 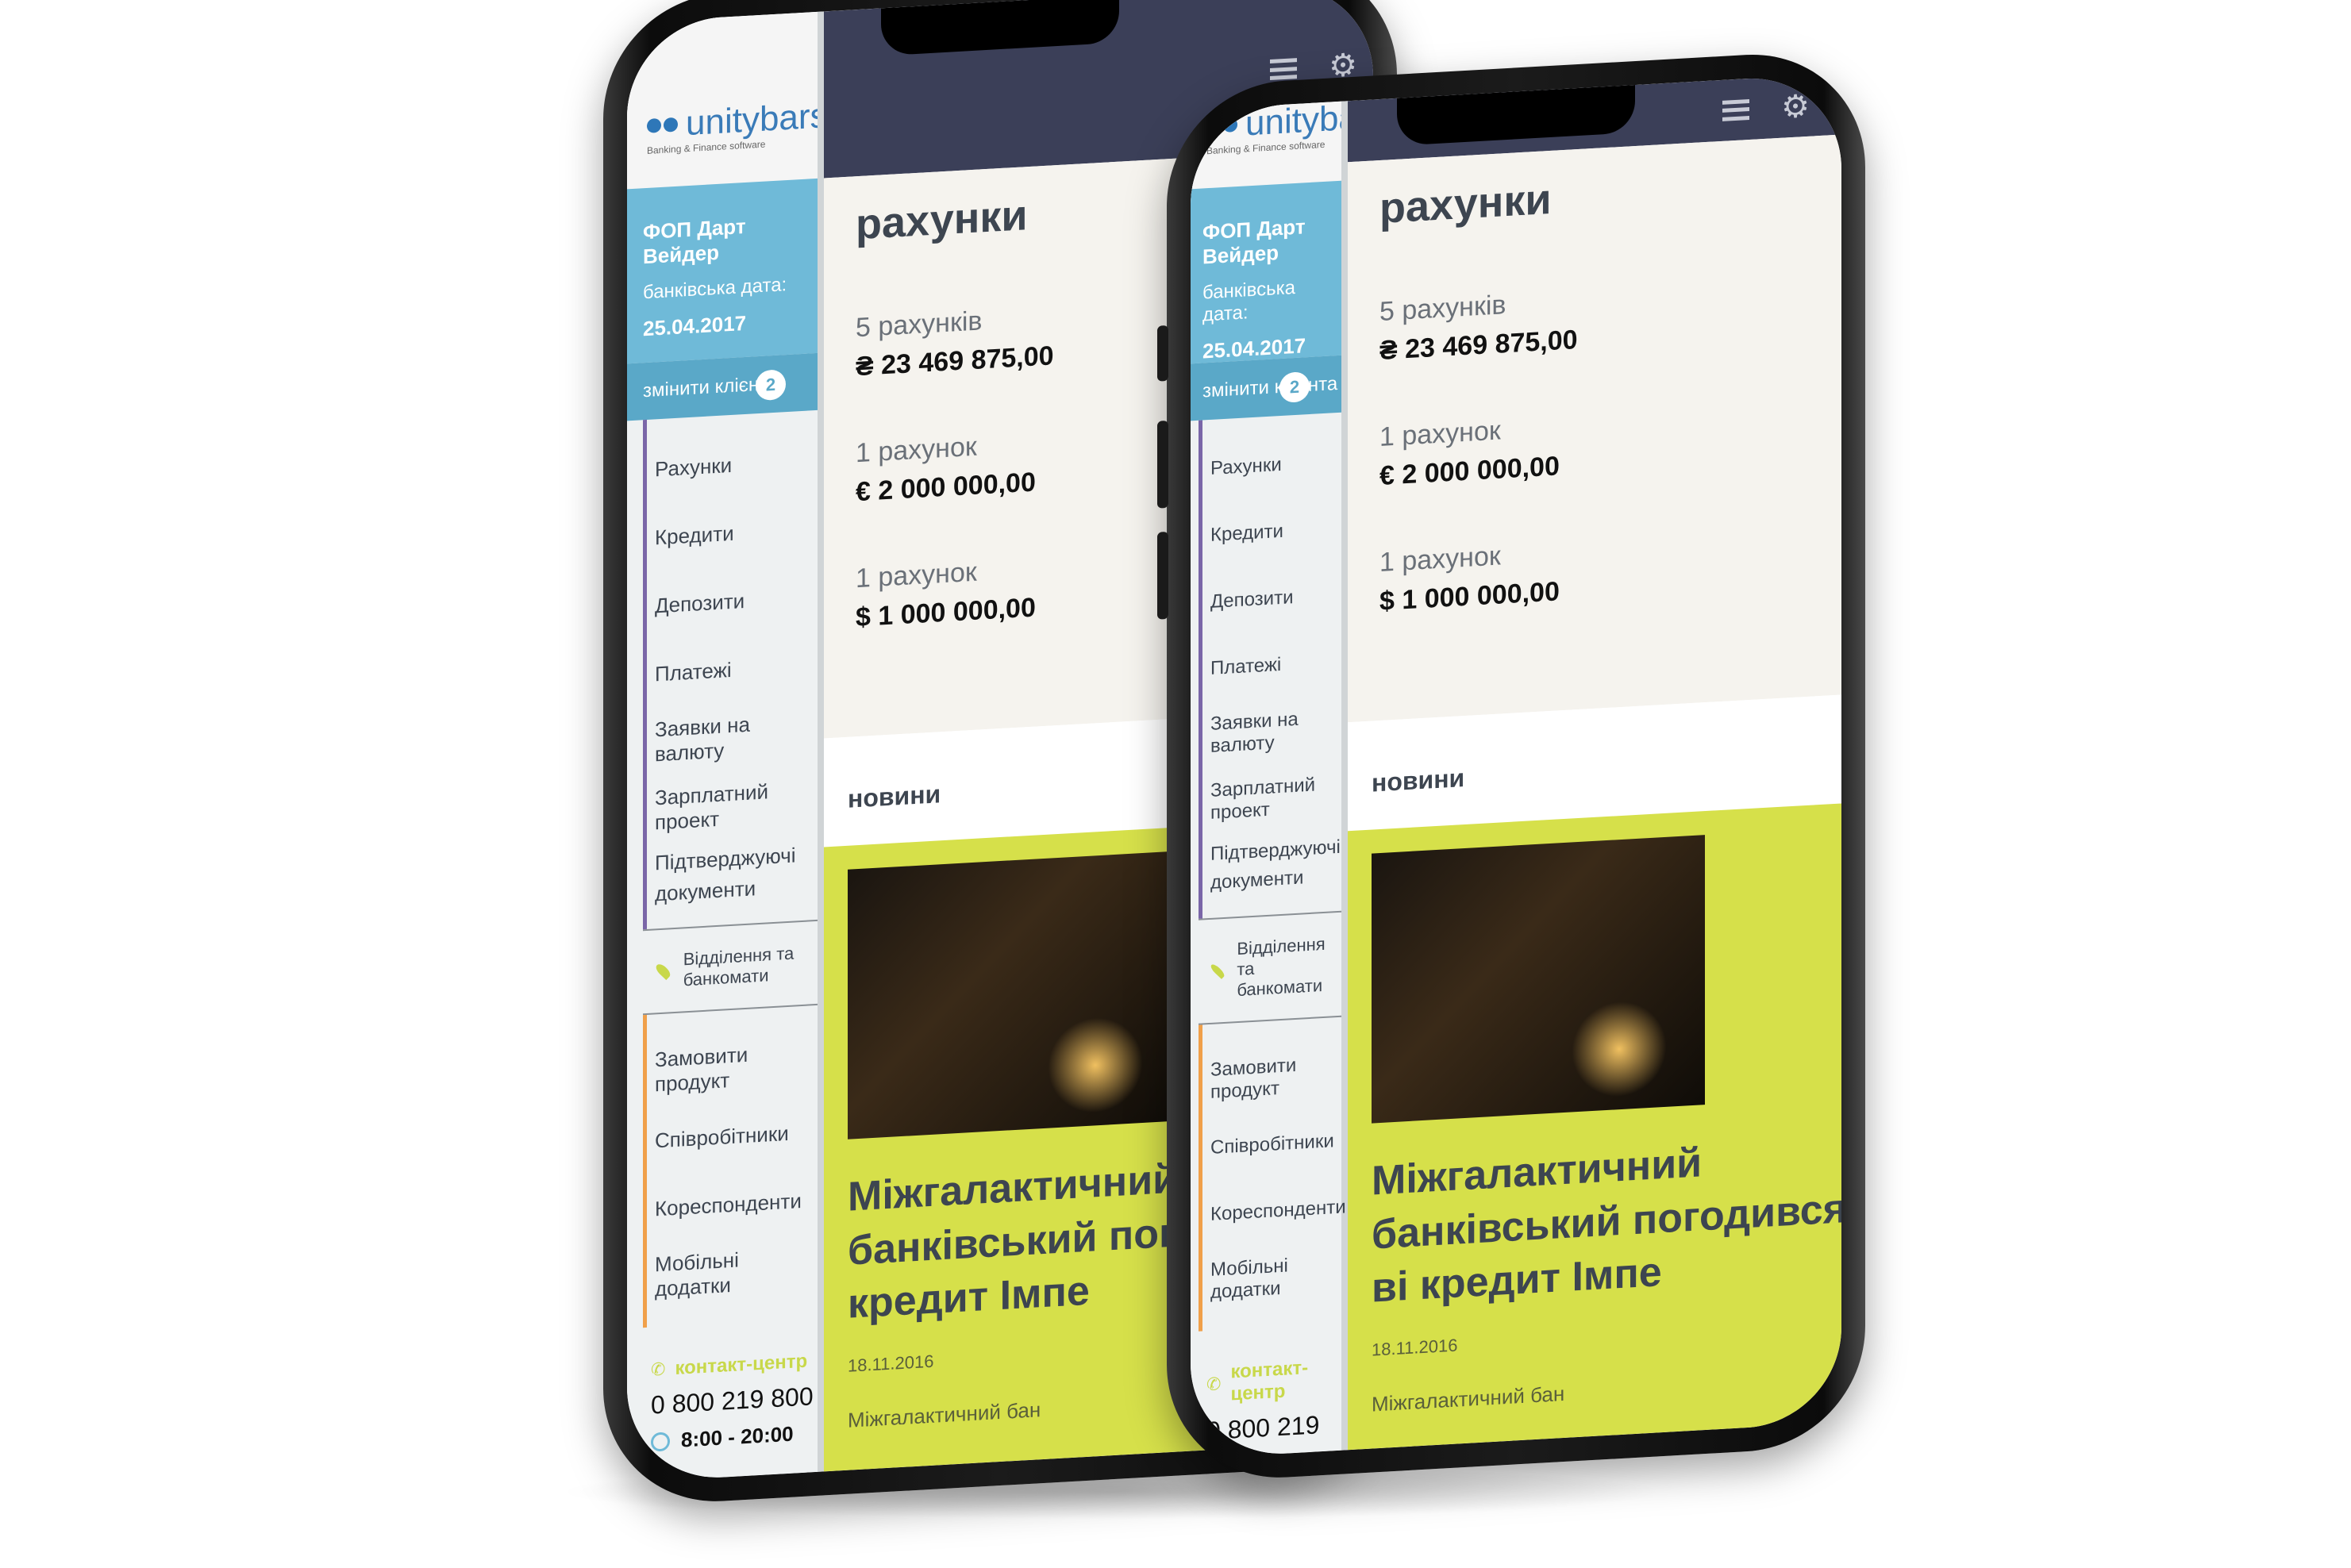 I want to click on mute-switch, so click(x=1162, y=353).